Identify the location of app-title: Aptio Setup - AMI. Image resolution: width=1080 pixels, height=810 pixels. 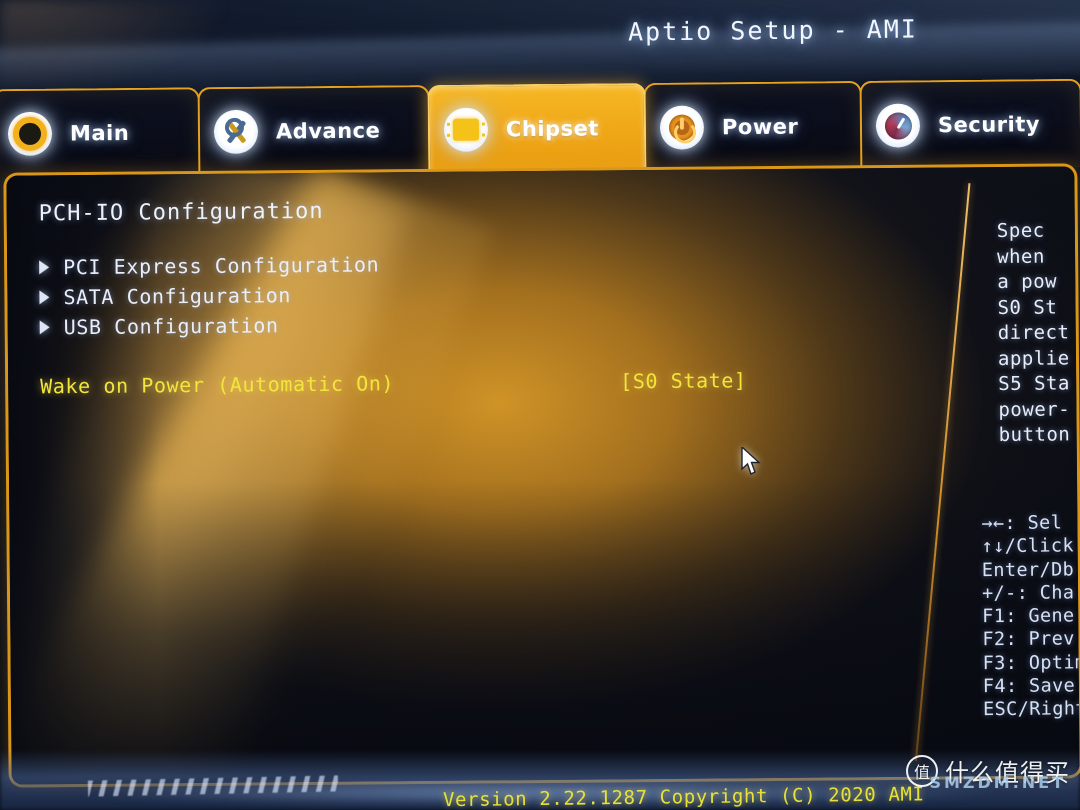
(773, 30).